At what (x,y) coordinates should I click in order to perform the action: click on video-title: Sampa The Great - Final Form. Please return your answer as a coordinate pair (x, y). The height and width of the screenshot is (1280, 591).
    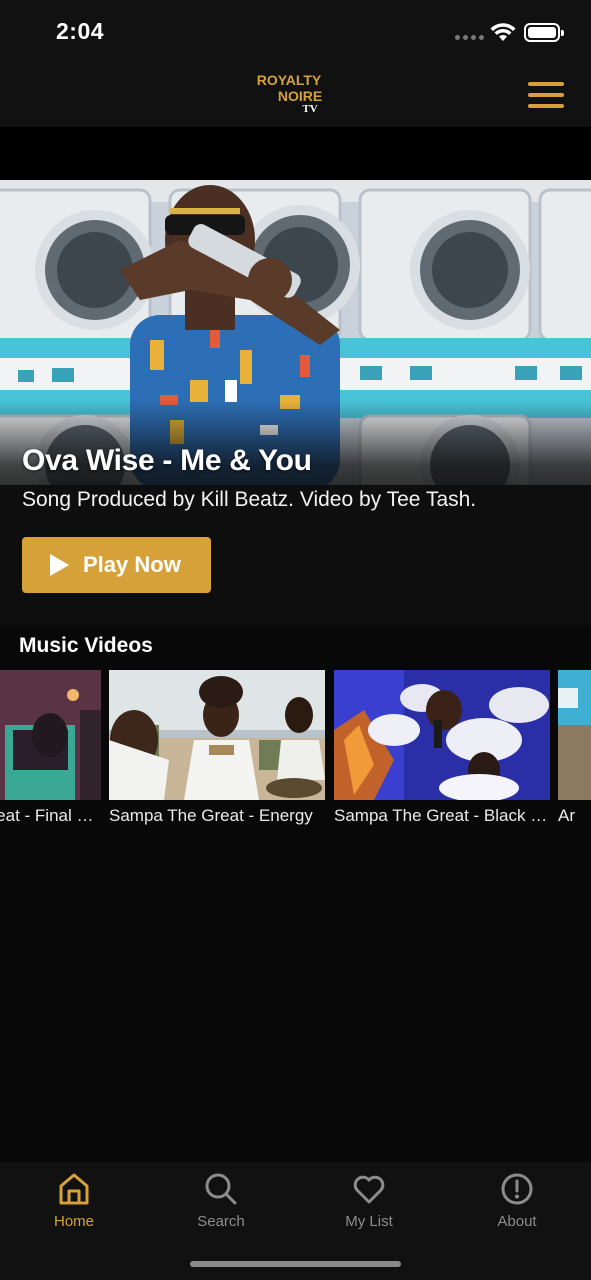
    Looking at the image, I should click on (50, 815).